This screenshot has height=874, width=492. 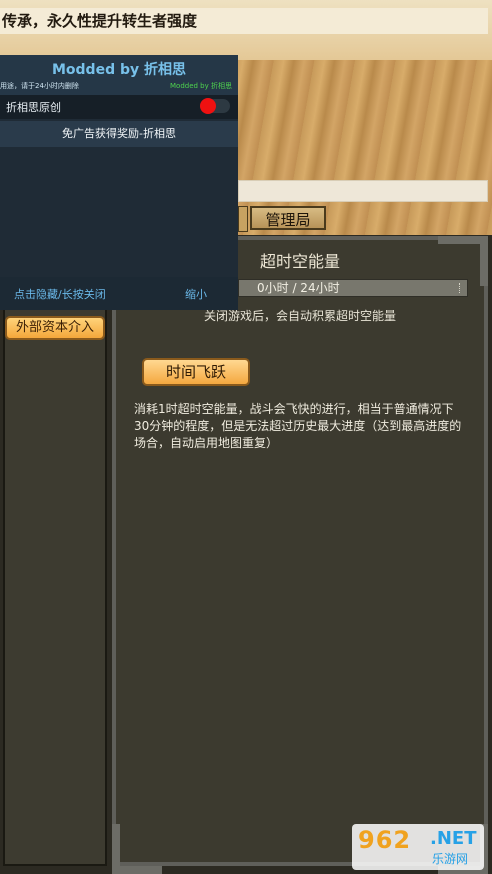 I want to click on site-watermark-logo: 962 .NET 乐游网, so click(x=418, y=847).